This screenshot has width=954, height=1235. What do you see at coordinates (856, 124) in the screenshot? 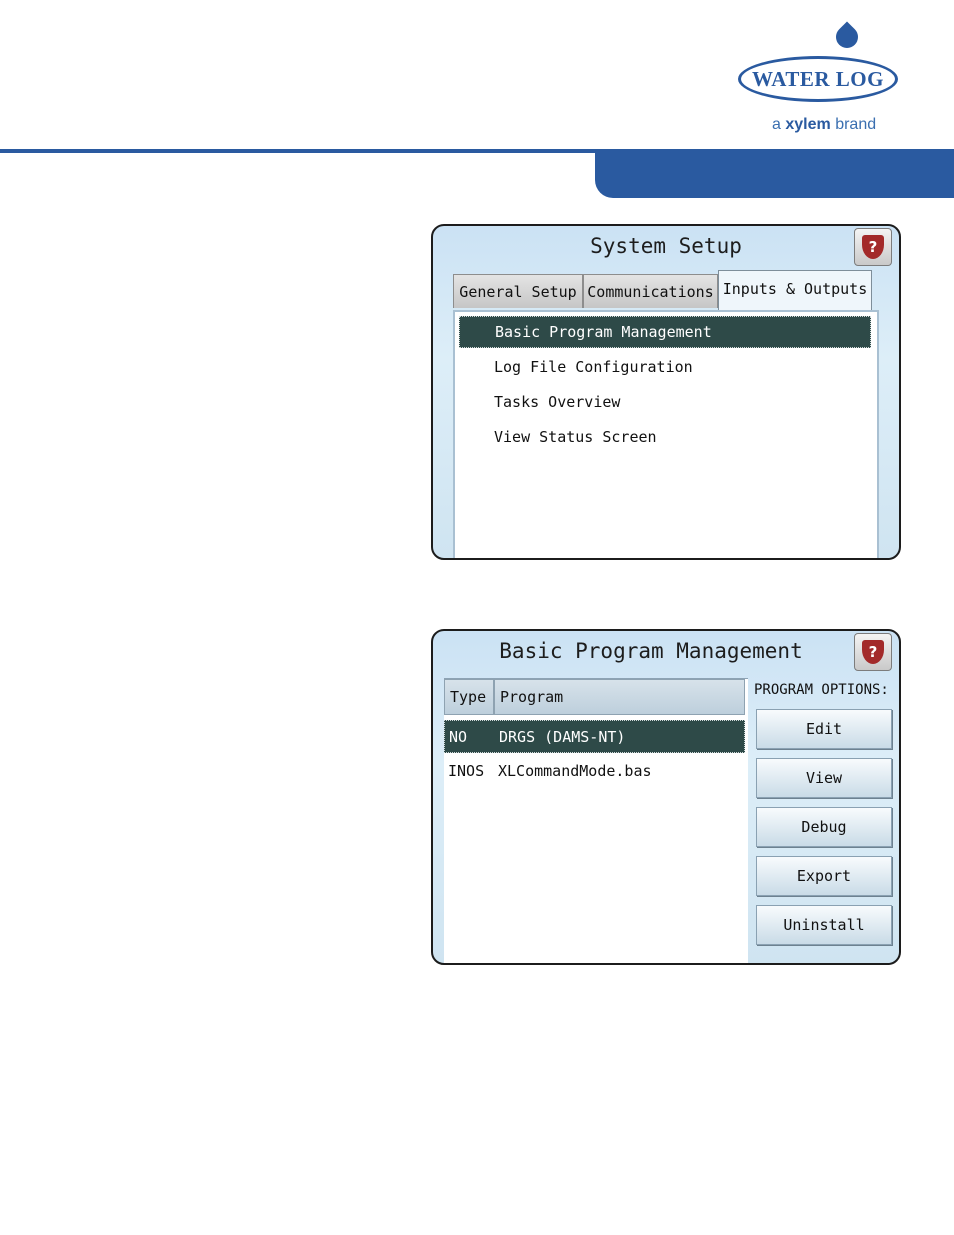
I see `tagline-suffix: brand` at bounding box center [856, 124].